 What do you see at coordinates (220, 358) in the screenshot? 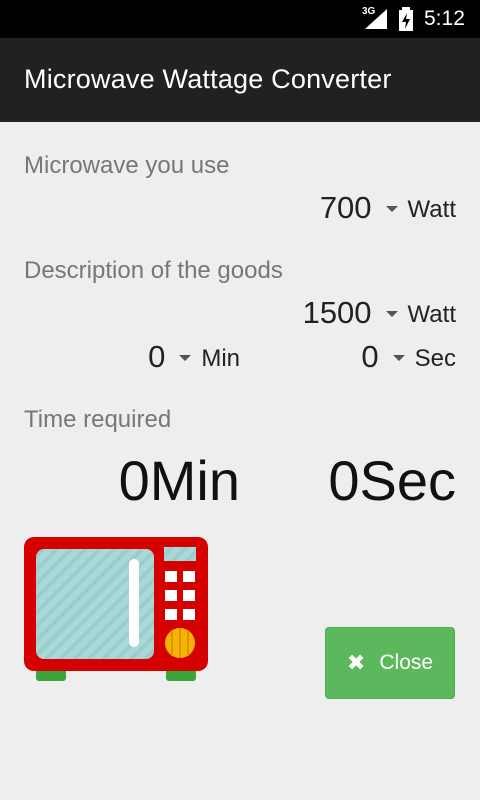
I see `goods-min-unit: Min` at bounding box center [220, 358].